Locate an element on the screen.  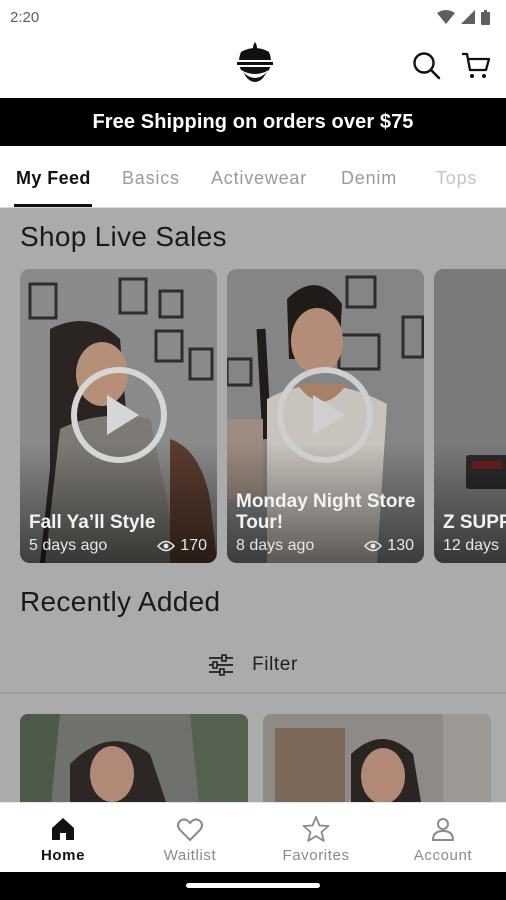
bottom-nav: Home Waitlist Favorites Account is located at coordinates (253, 837).